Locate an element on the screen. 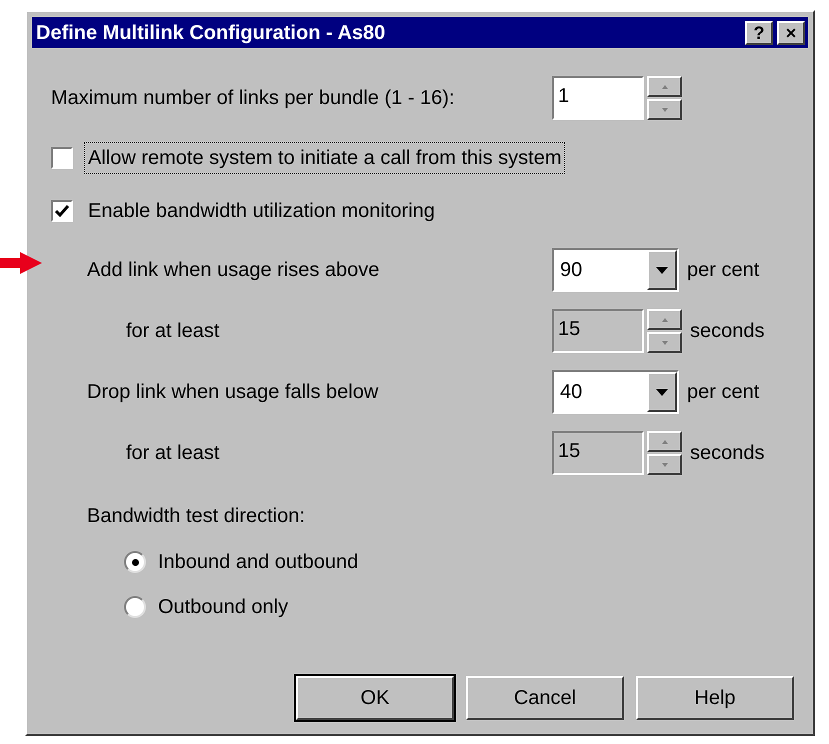  threshold-label: Add link when usage rises above is located at coordinates (233, 270).